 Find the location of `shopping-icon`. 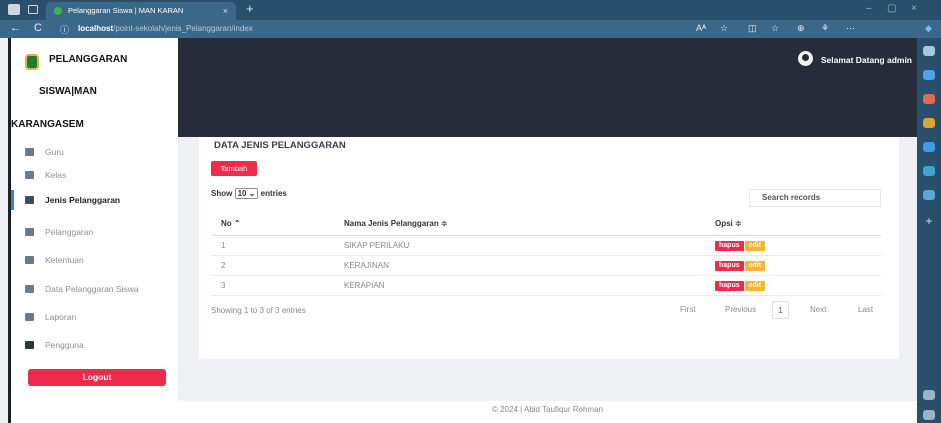

shopping-icon is located at coordinates (929, 75).